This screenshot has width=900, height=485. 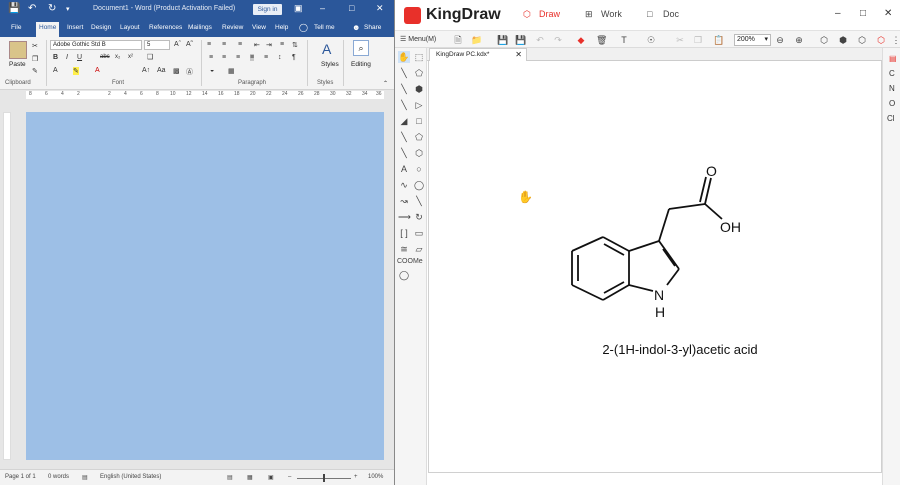 What do you see at coordinates (165, 27) in the screenshot?
I see `tab-references: References` at bounding box center [165, 27].